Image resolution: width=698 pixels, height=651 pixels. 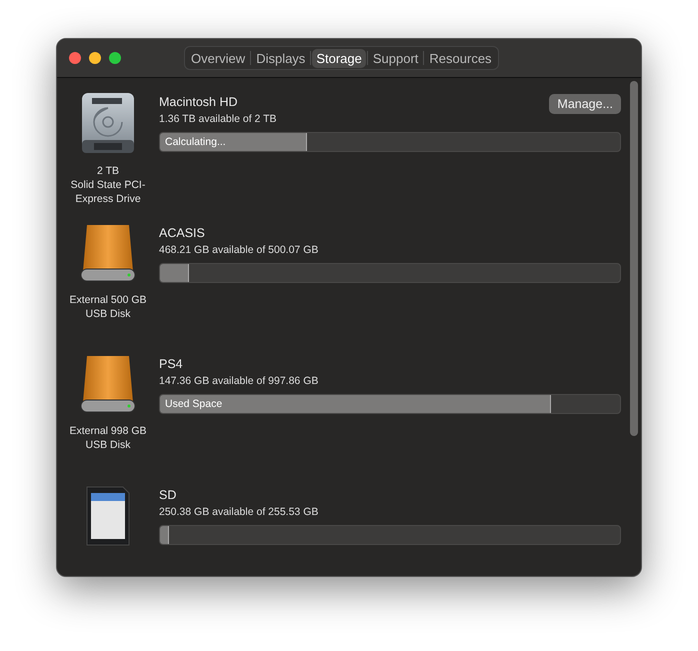 What do you see at coordinates (395, 58) in the screenshot?
I see `tab: Support` at bounding box center [395, 58].